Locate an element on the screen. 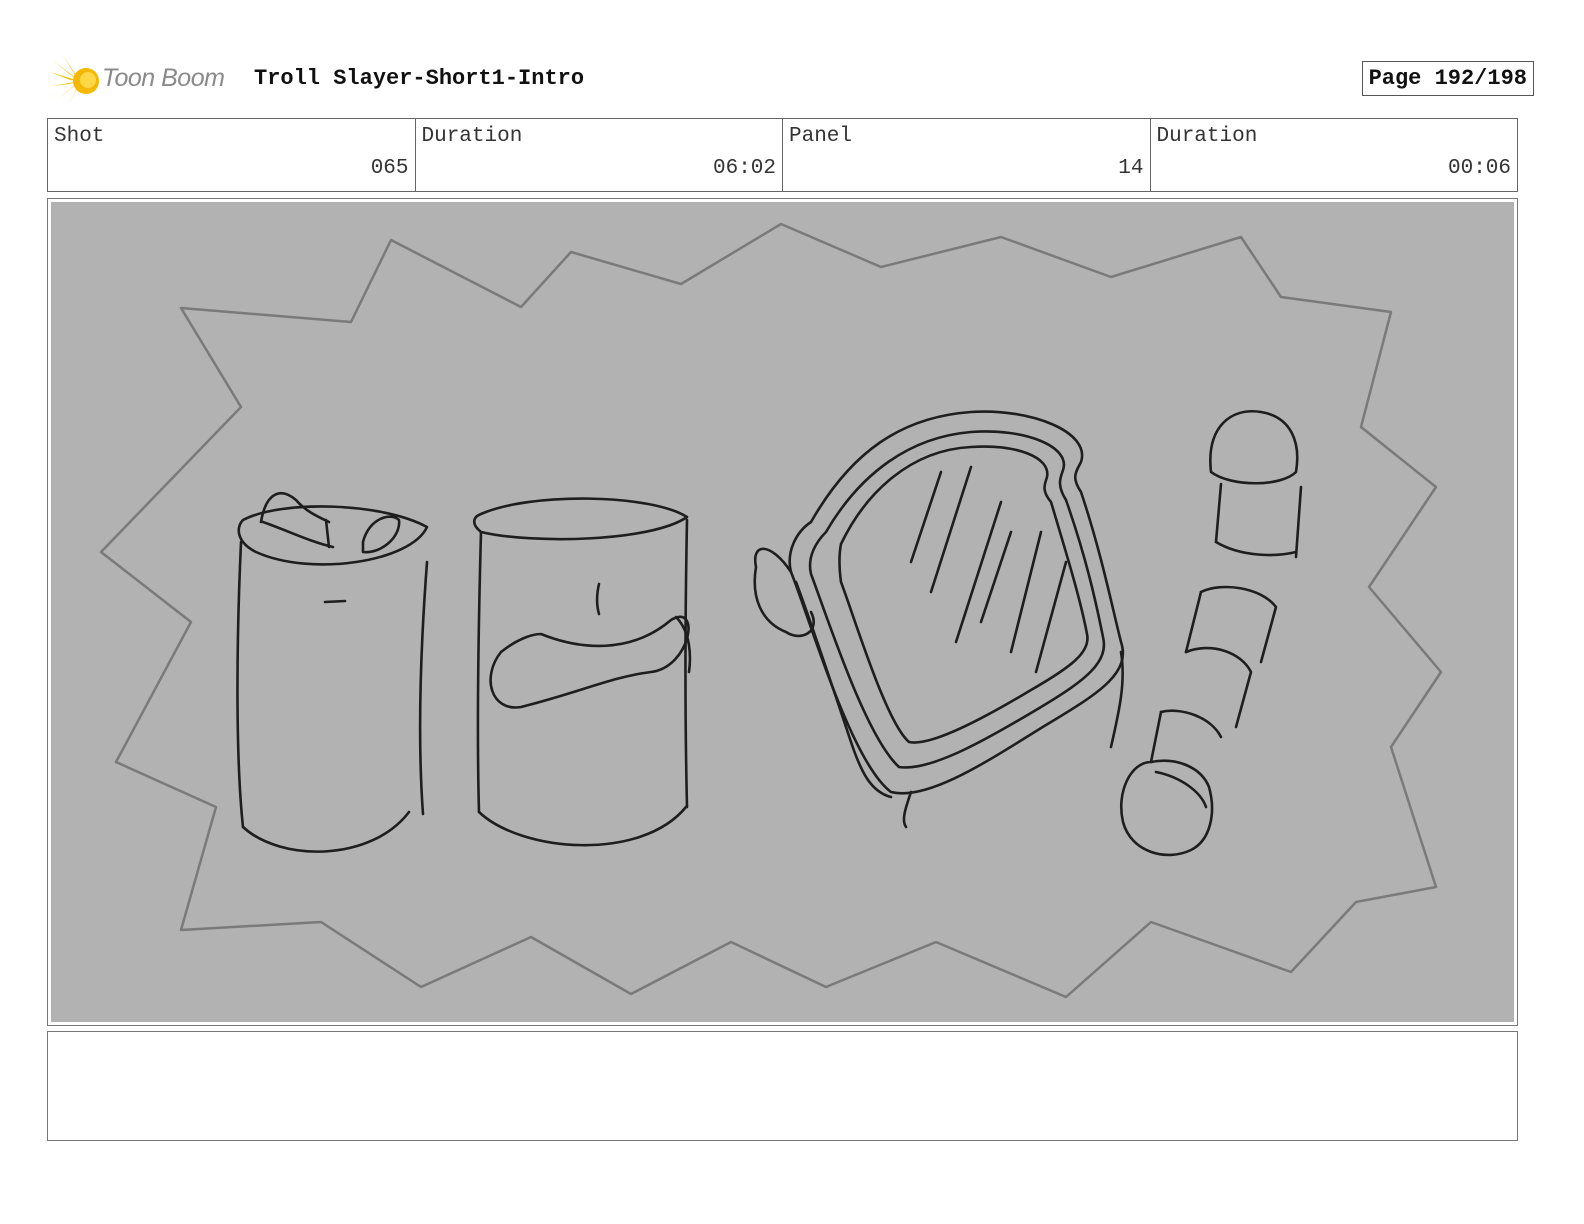 Image resolution: width=1584 pixels, height=1224 pixels. food-can-sketch is located at coordinates (582, 672).